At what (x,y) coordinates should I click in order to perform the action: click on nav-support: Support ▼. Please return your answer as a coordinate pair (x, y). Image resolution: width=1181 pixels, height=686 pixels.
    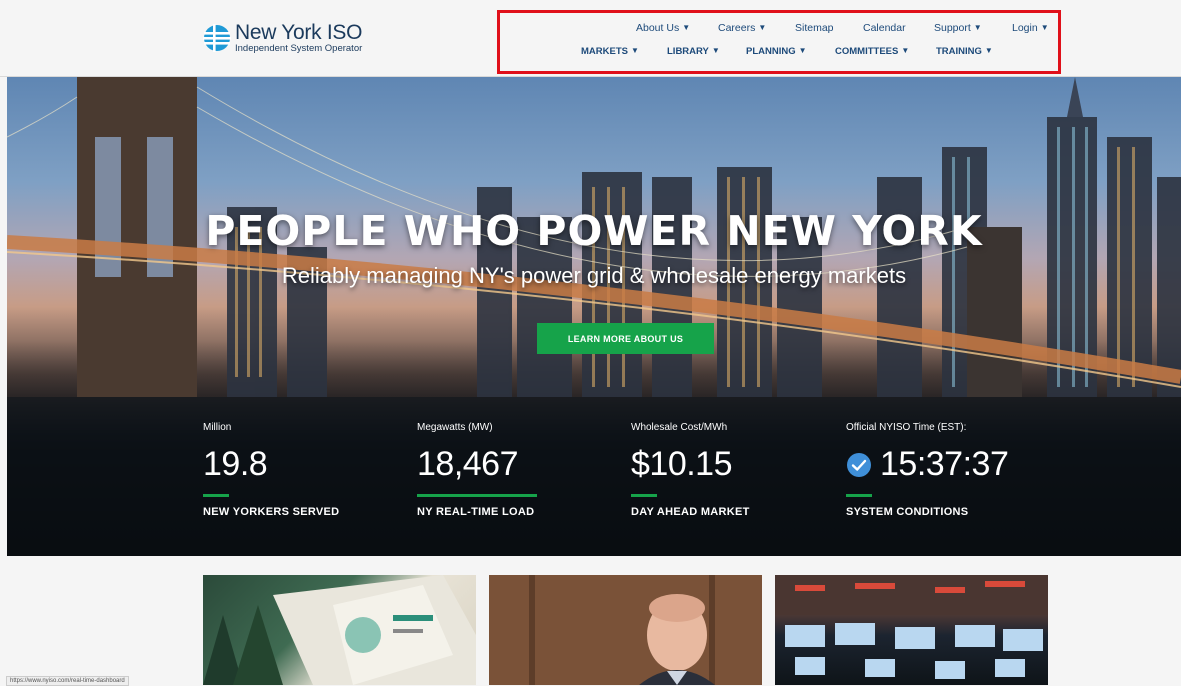
    Looking at the image, I should click on (958, 28).